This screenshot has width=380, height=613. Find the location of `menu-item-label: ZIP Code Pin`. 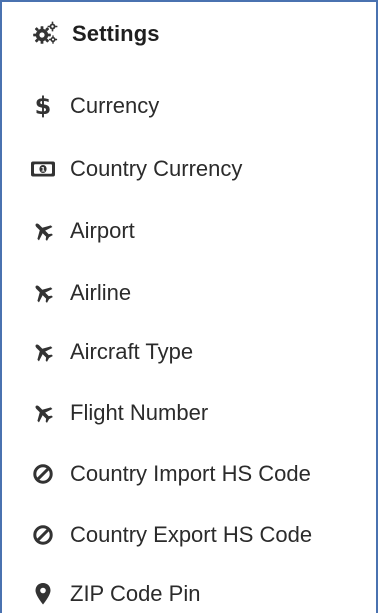

menu-item-label: ZIP Code Pin is located at coordinates (135, 593).